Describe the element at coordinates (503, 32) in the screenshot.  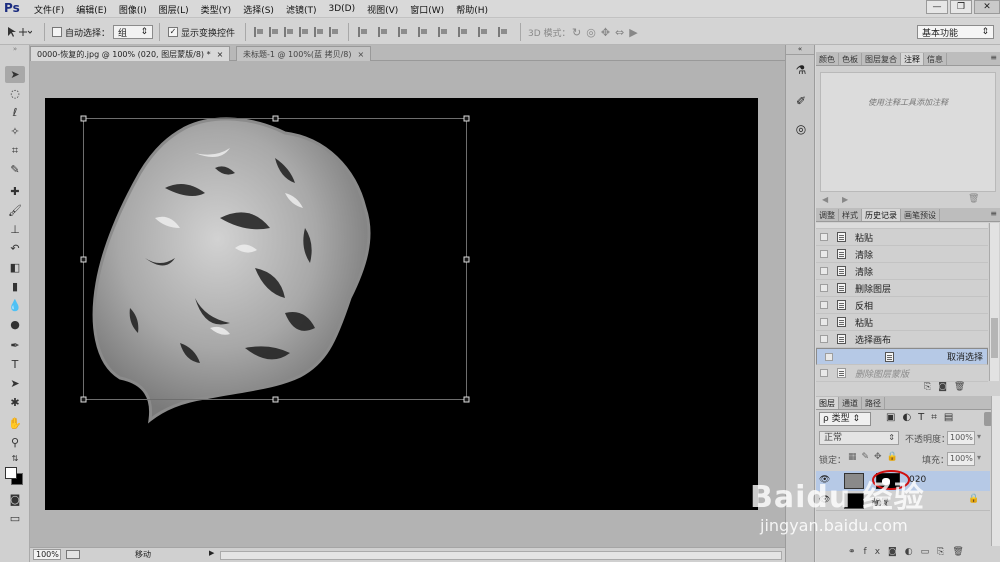
I see `auto-align-icon` at that location.